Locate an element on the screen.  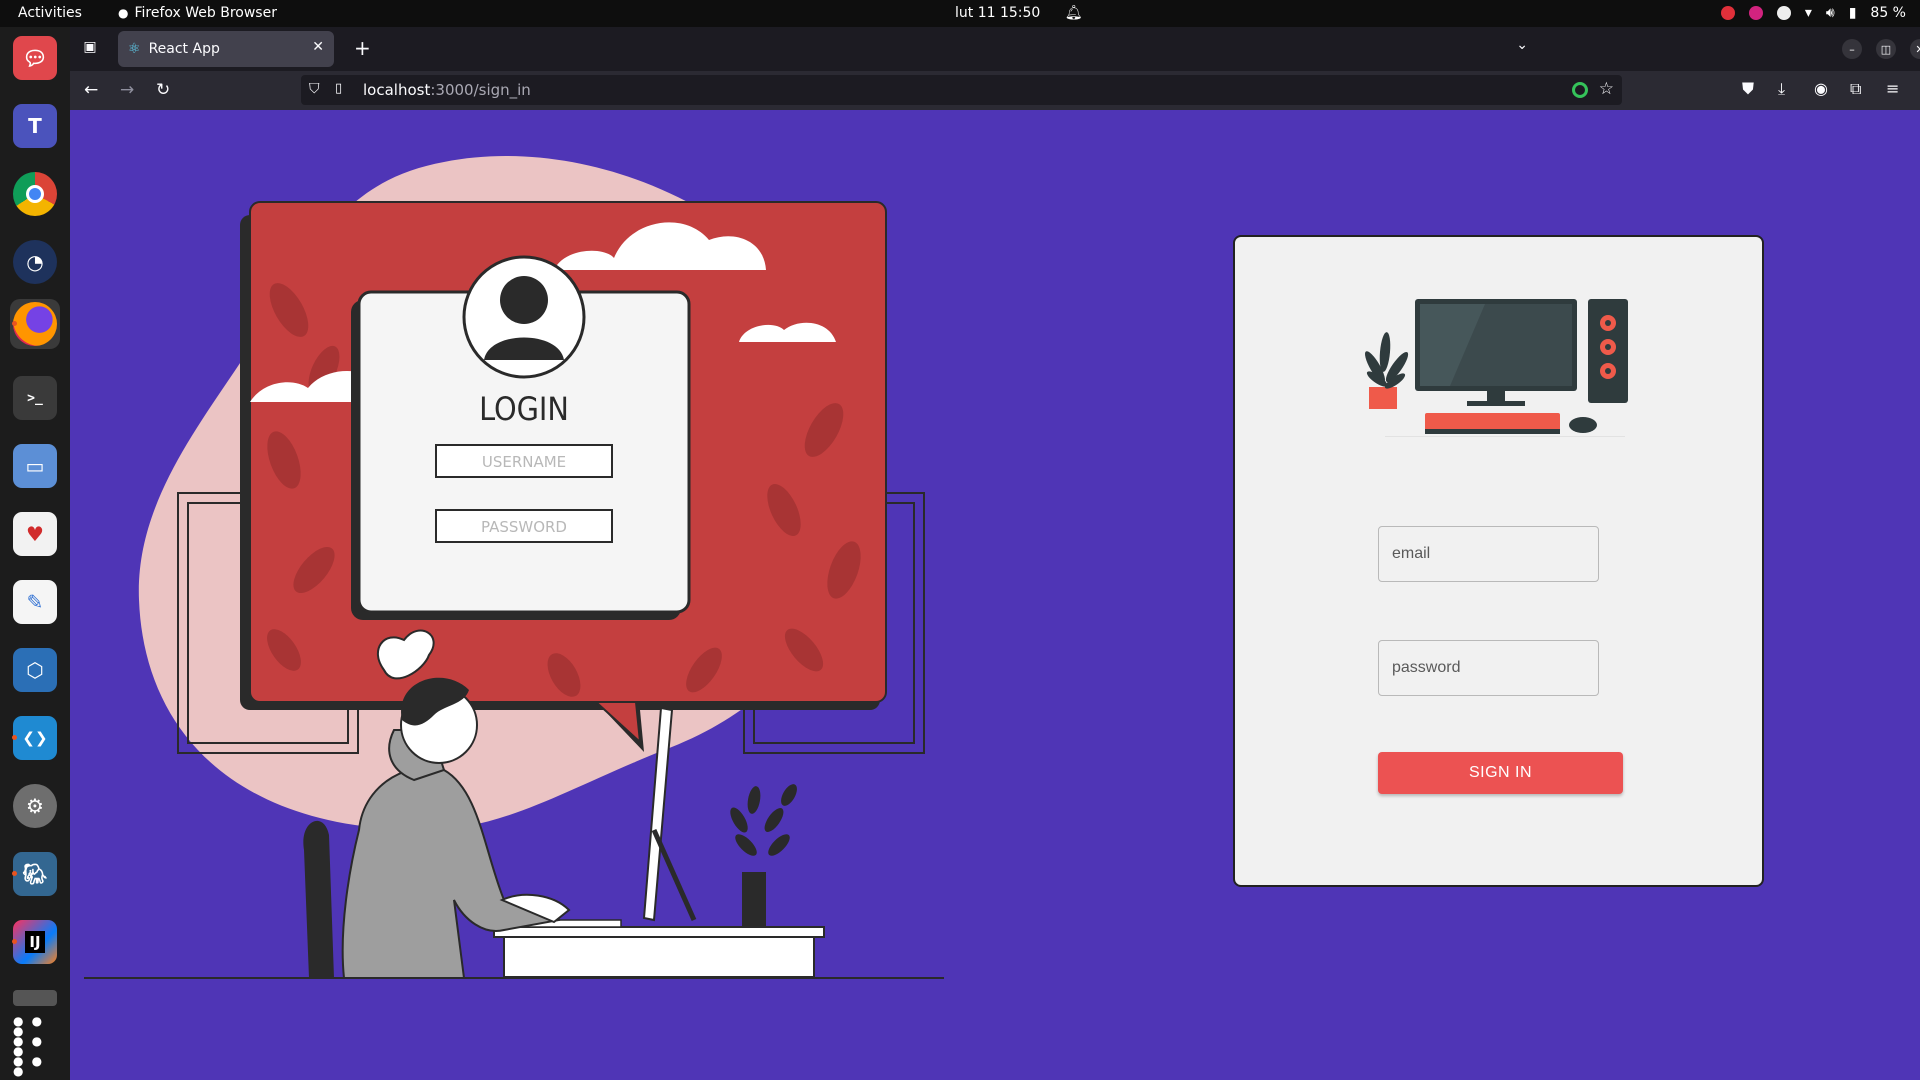
url-bar: ⛉ ▯ localhost:3000/sign_in ☆ is located at coordinates (961, 90).